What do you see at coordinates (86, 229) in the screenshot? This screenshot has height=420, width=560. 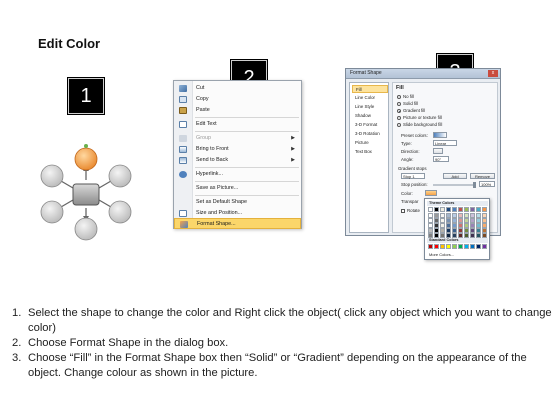 I see `node-bottom` at bounding box center [86, 229].